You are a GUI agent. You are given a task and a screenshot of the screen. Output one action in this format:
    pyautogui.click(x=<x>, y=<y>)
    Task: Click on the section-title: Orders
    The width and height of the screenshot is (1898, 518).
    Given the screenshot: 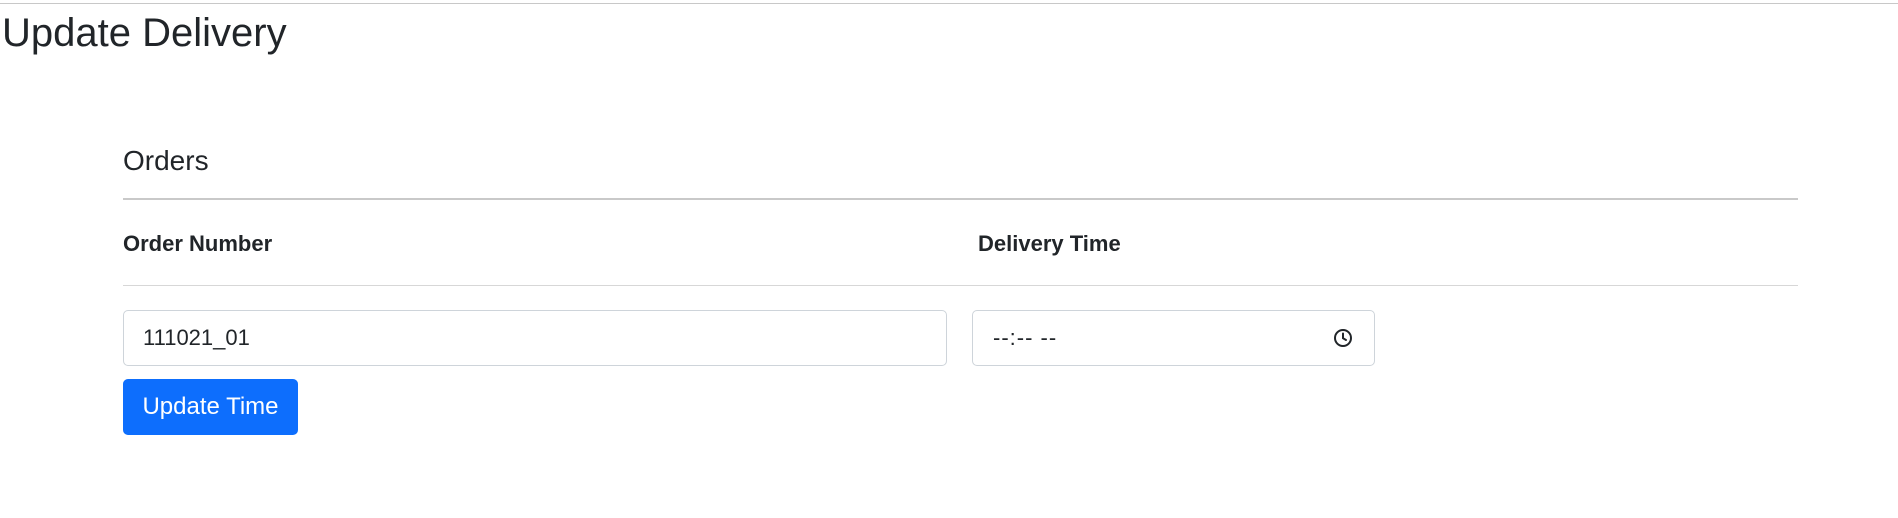 What is the action you would take?
    pyautogui.click(x=166, y=160)
    